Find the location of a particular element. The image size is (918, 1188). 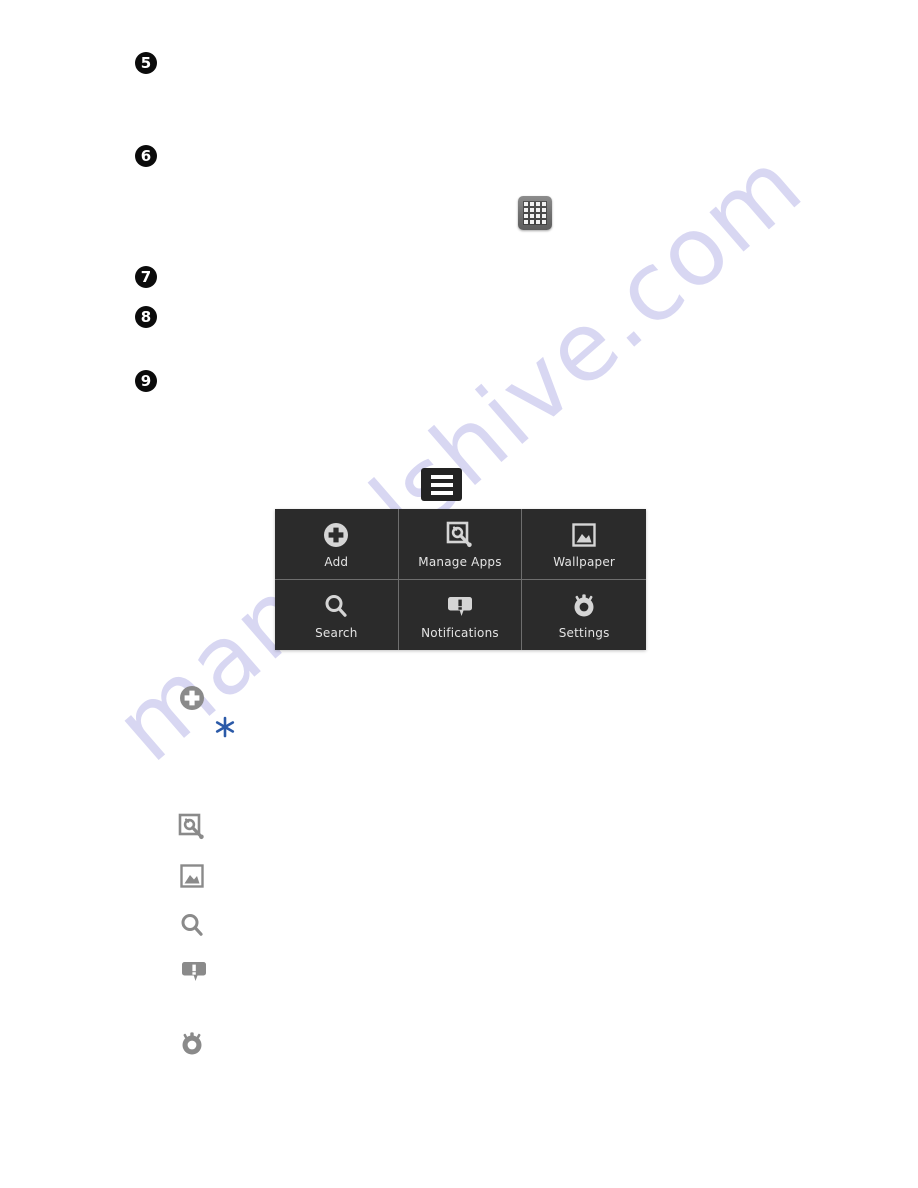

menu-key-icon is located at coordinates (441, 484).